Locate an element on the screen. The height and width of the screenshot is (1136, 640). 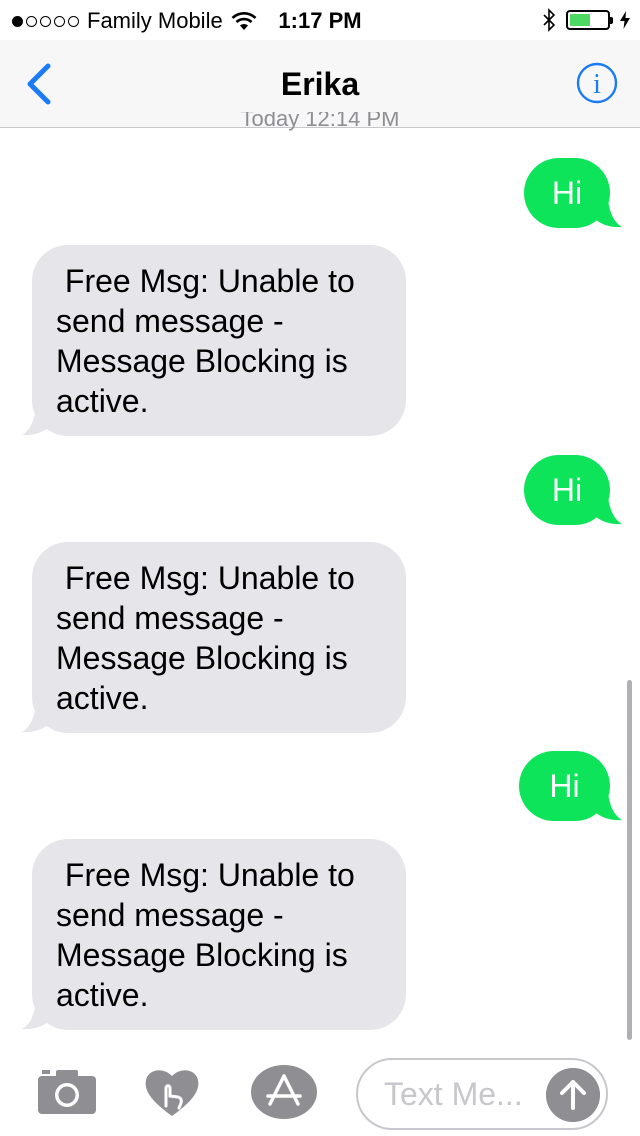
digital-touch-icon is located at coordinates (172, 1092).